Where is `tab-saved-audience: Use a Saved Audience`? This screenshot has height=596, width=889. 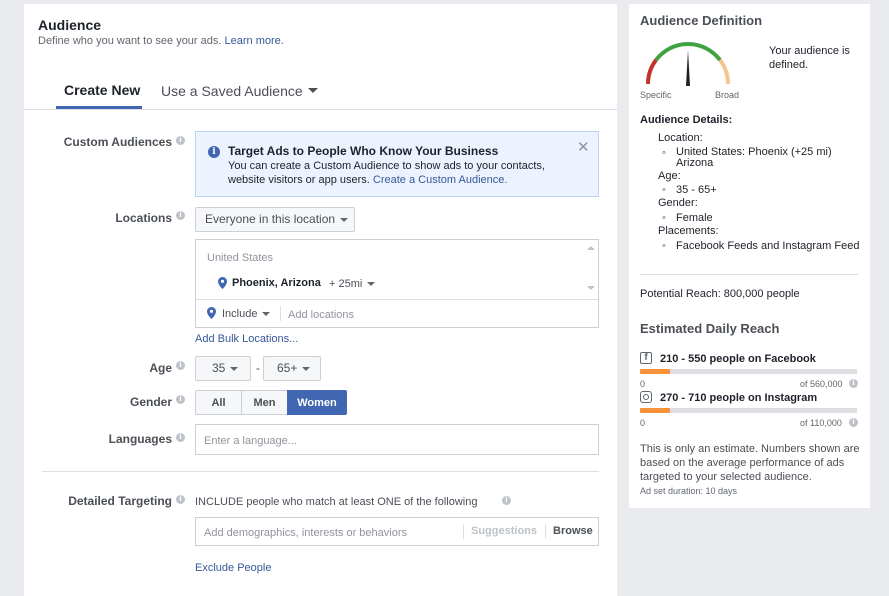 tab-saved-audience: Use a Saved Audience is located at coordinates (239, 91).